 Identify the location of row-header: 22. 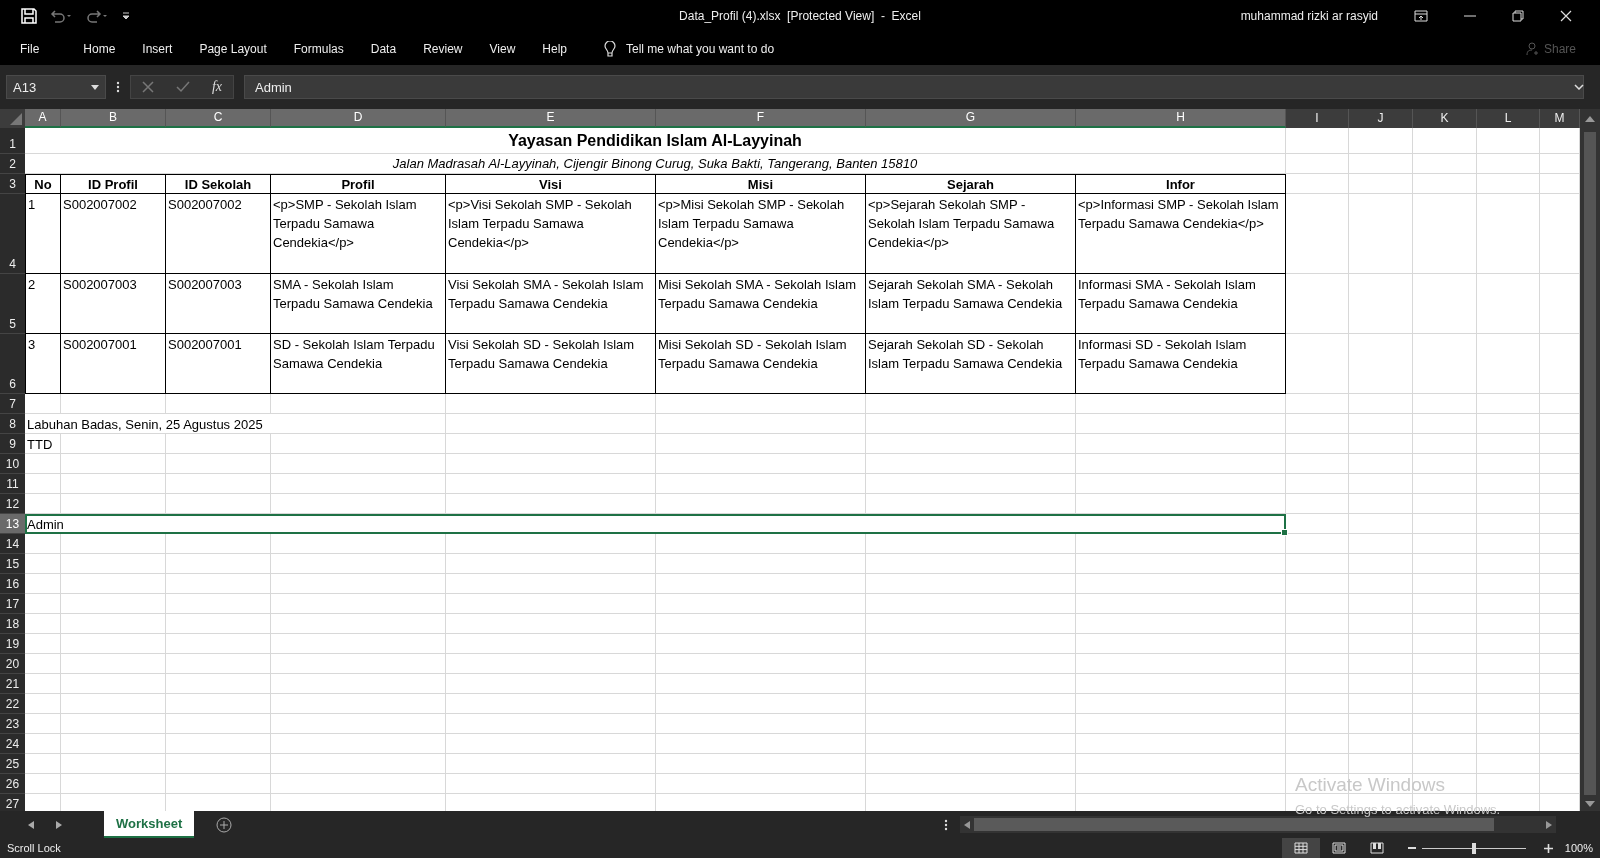
(12, 704).